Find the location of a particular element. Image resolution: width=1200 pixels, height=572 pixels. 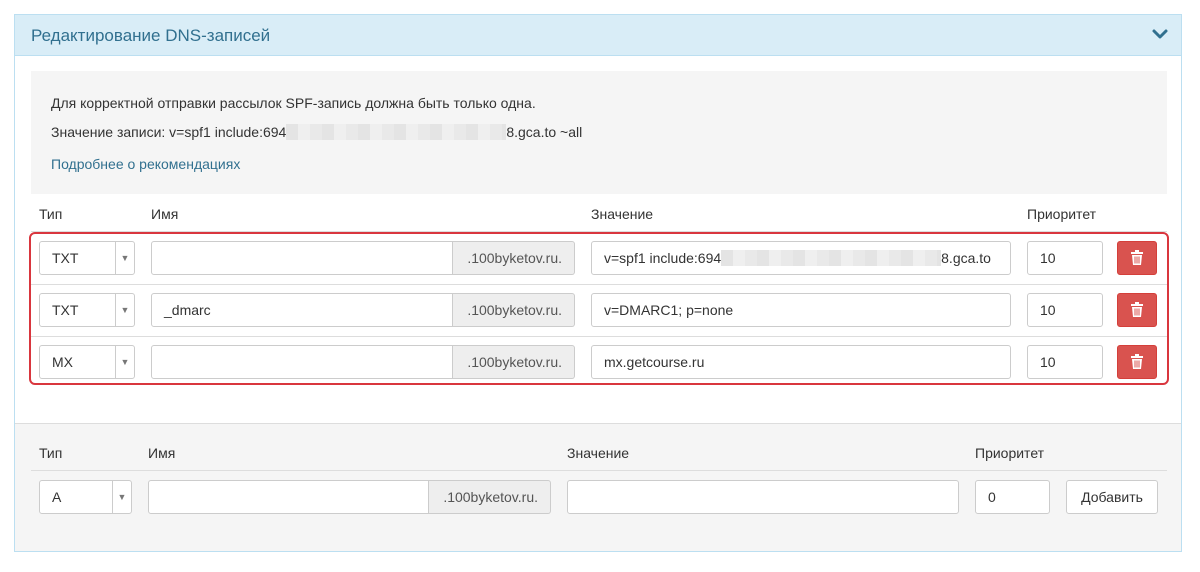

record-value: v=DMARC1; p=none is located at coordinates (669, 310).